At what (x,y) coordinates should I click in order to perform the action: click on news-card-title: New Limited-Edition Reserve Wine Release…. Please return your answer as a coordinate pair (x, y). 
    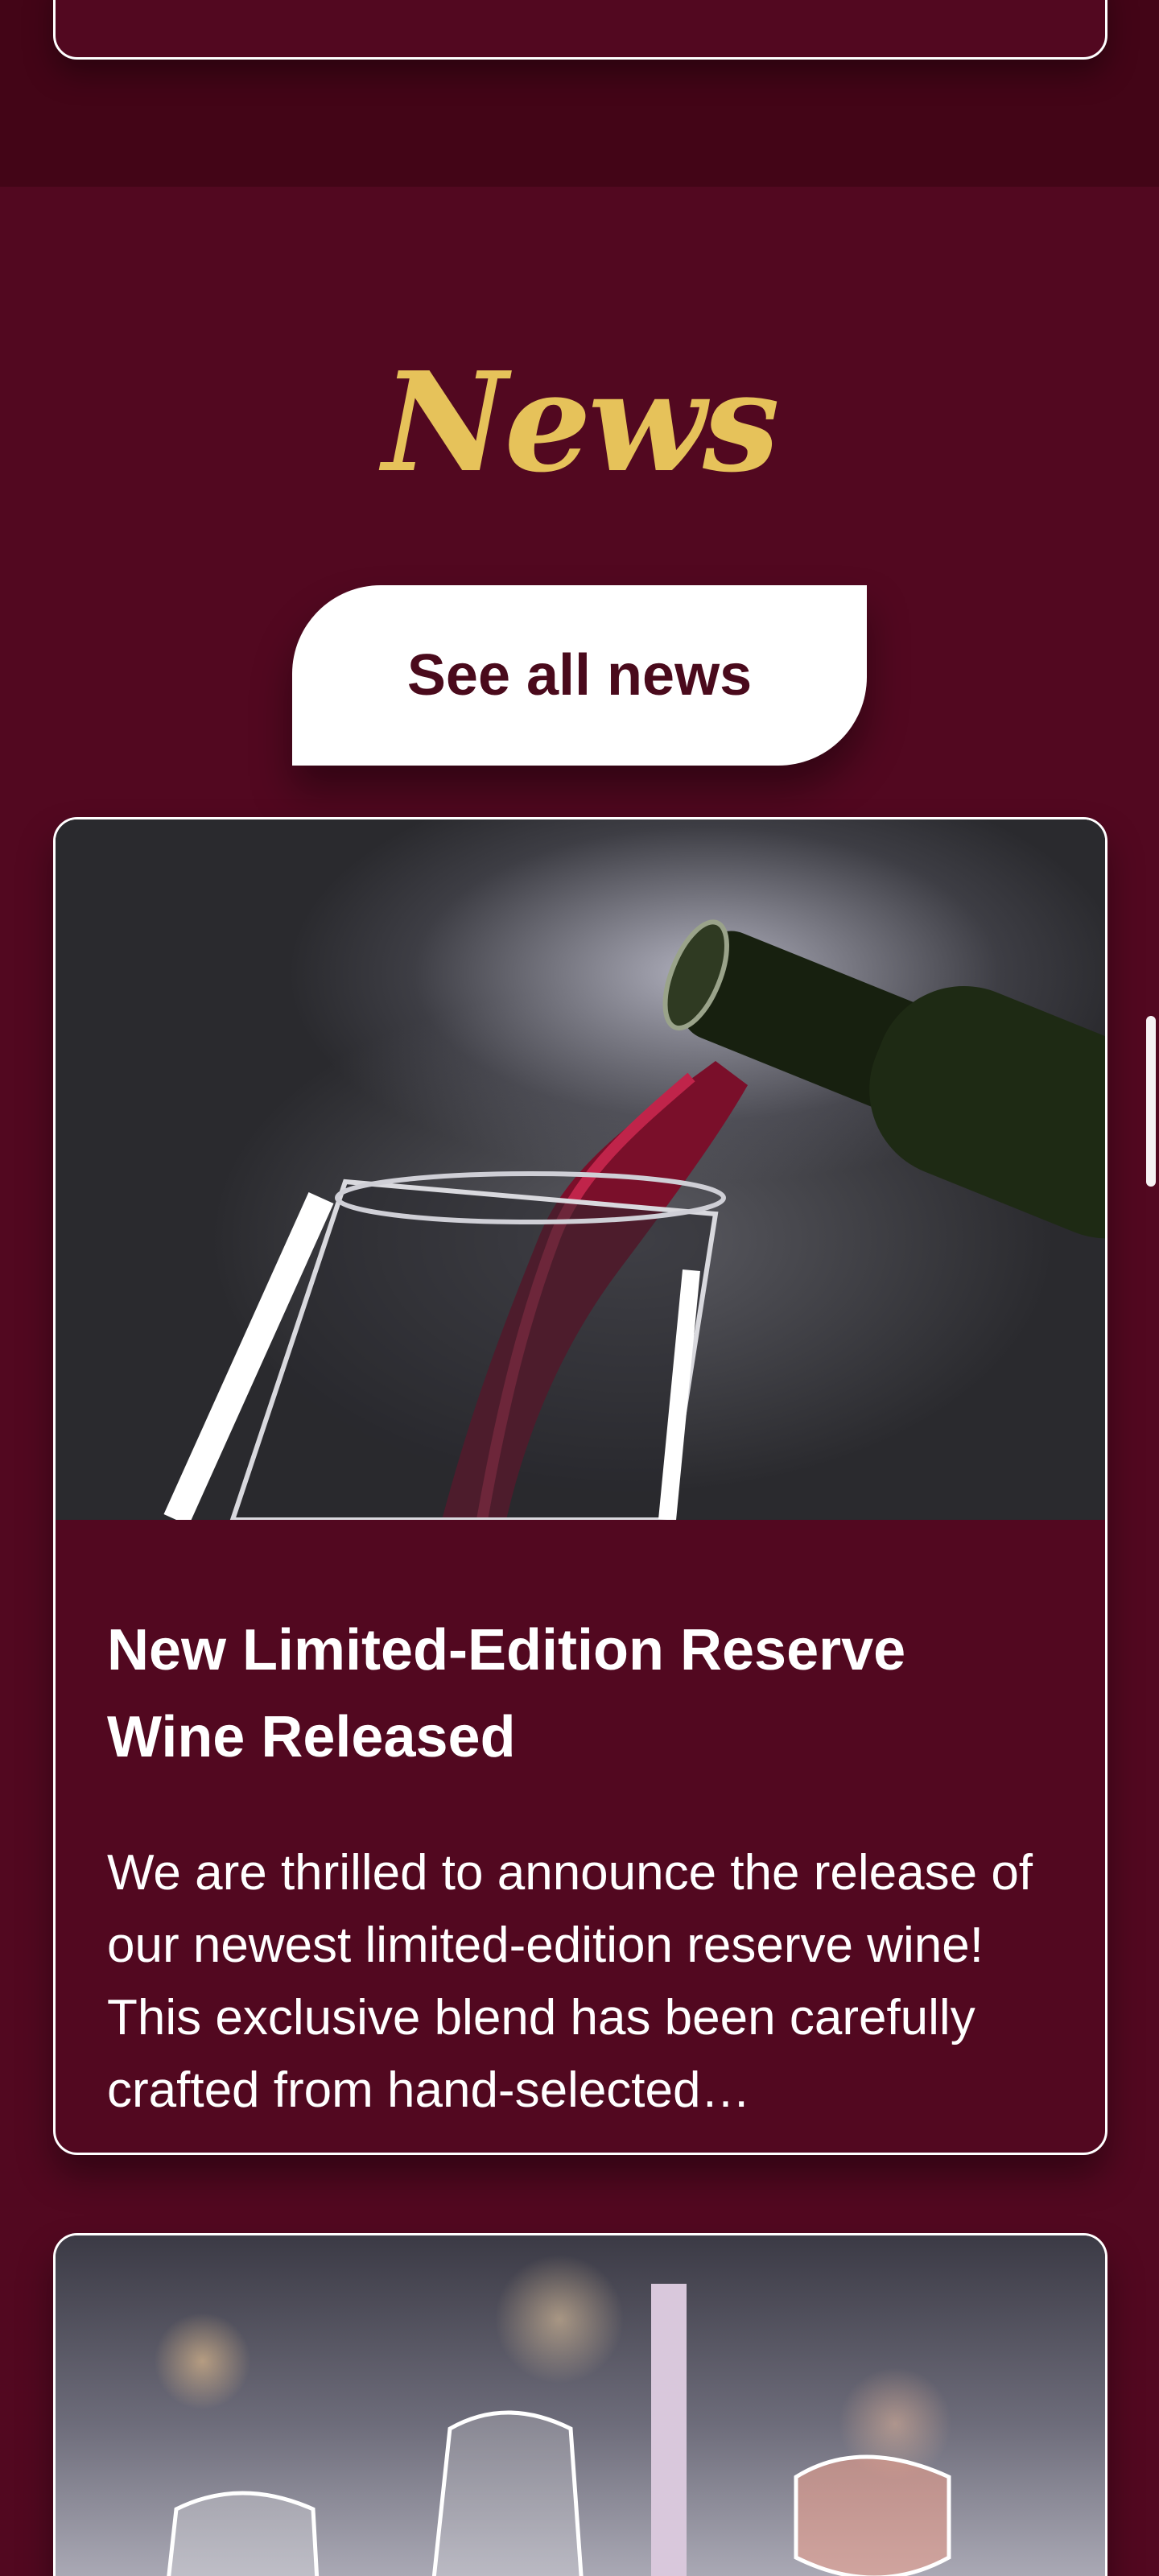
    Looking at the image, I should click on (580, 1694).